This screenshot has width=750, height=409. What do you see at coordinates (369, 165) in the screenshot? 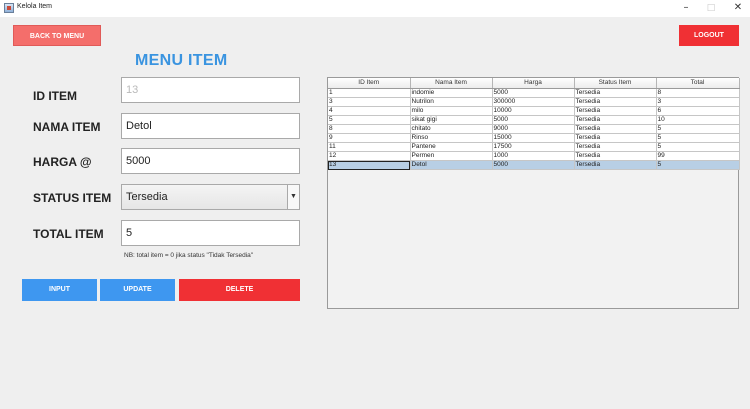
I see `cell-id: 13` at bounding box center [369, 165].